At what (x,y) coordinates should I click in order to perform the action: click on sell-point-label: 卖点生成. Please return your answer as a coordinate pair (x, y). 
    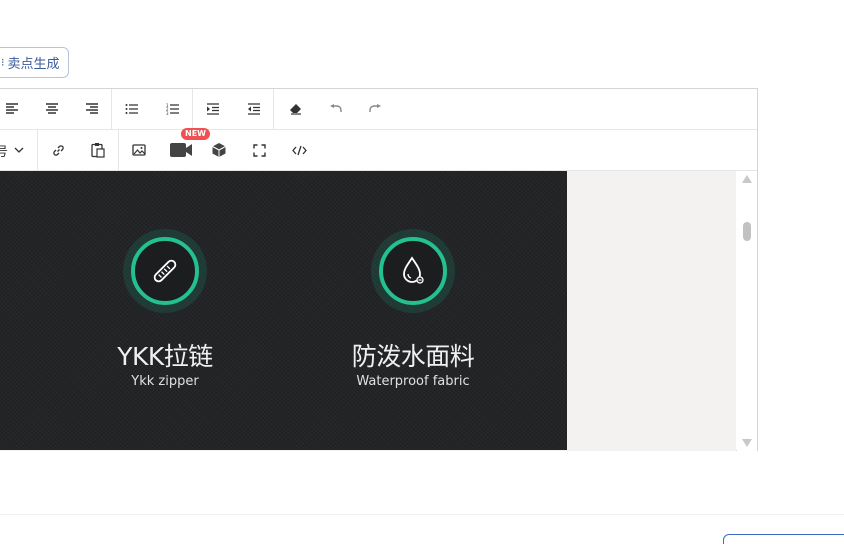
    Looking at the image, I should click on (33, 64).